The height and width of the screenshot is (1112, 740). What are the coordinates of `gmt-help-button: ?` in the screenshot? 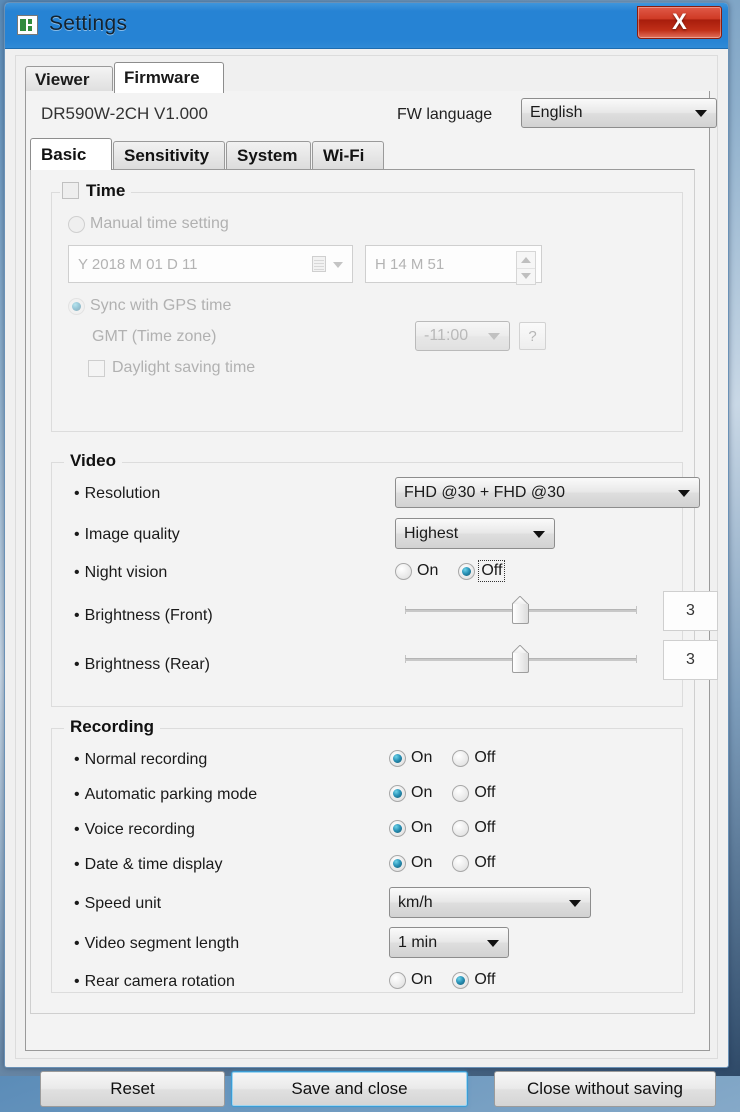 It's located at (532, 336).